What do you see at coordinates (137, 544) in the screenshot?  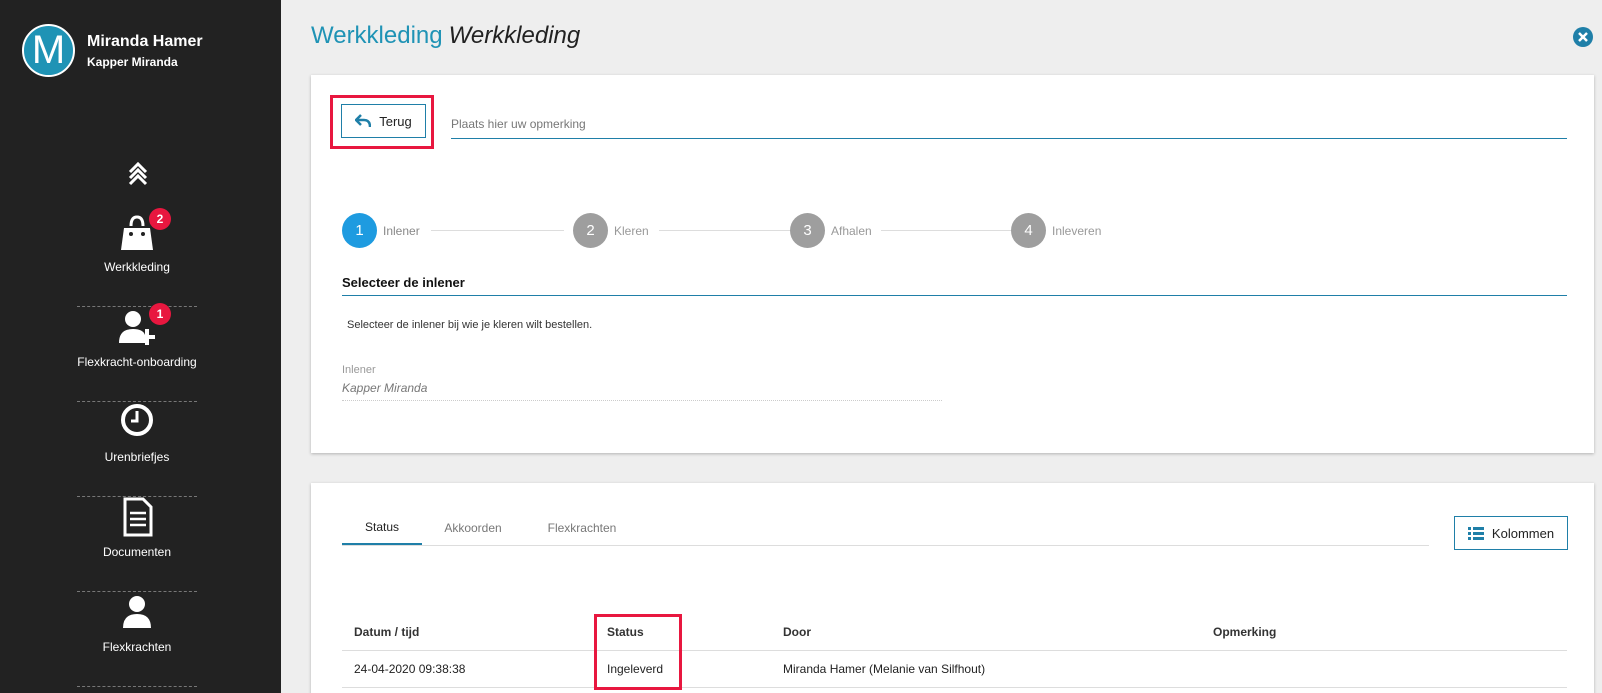 I see `sidebar-item-documenten: Documenten` at bounding box center [137, 544].